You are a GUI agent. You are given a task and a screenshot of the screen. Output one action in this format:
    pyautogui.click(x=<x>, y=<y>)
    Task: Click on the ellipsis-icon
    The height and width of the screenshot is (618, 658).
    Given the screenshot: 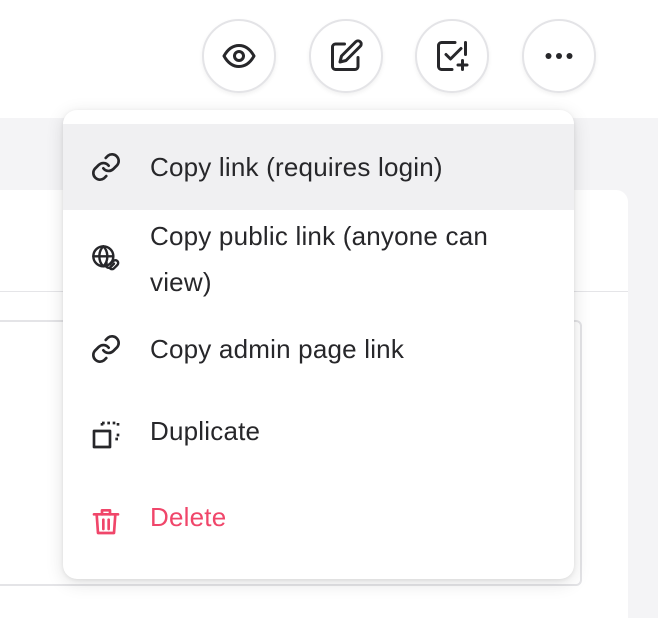 What is the action you would take?
    pyautogui.click(x=559, y=56)
    